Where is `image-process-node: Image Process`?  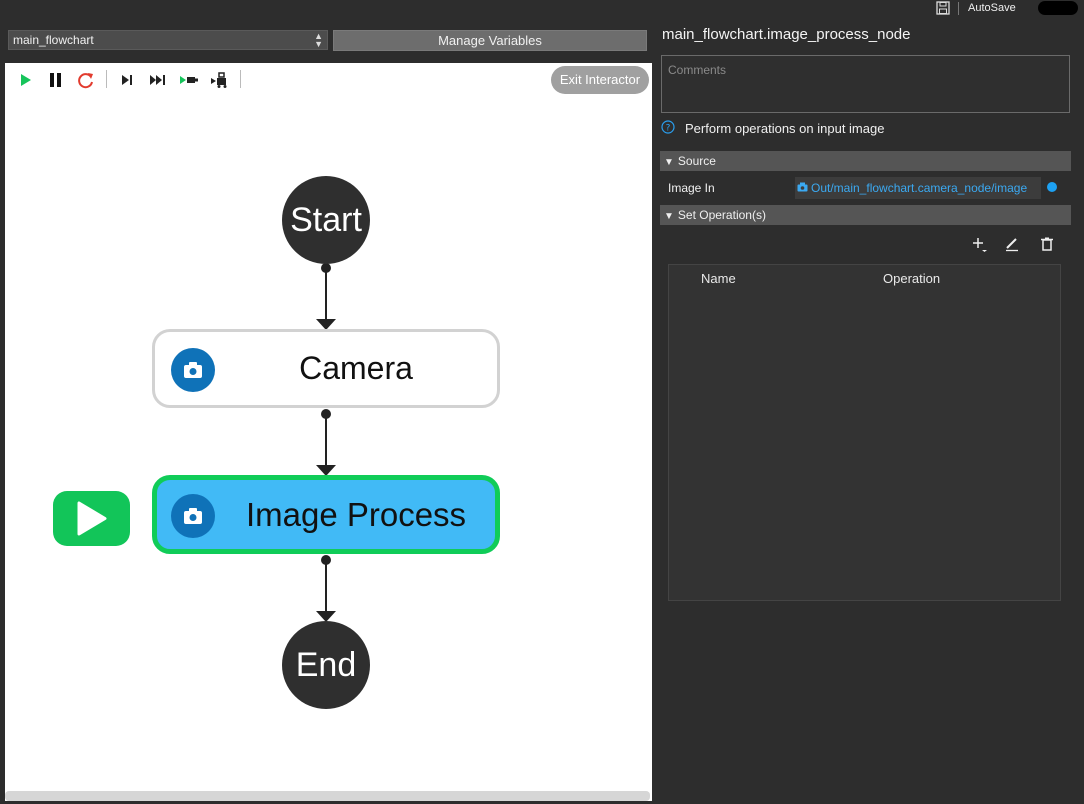 image-process-node: Image Process is located at coordinates (326, 514).